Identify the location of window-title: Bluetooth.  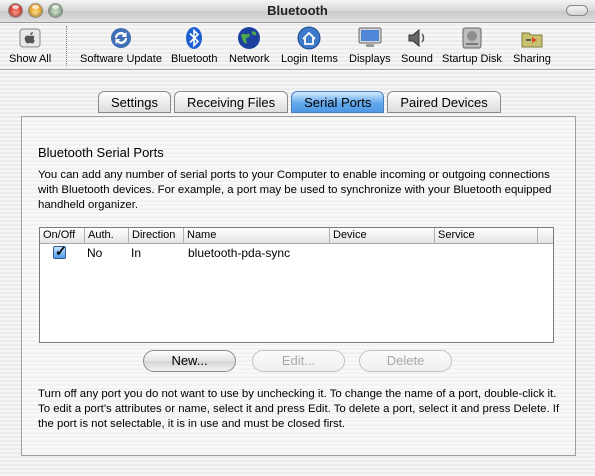
(297, 10).